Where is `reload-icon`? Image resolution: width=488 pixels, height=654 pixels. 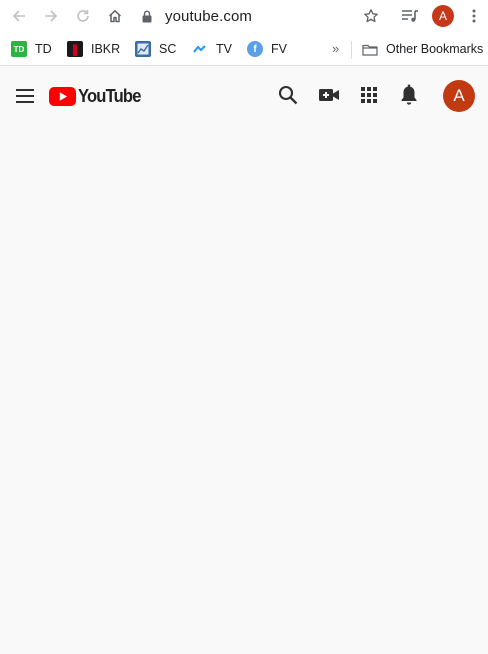
reload-icon is located at coordinates (83, 16).